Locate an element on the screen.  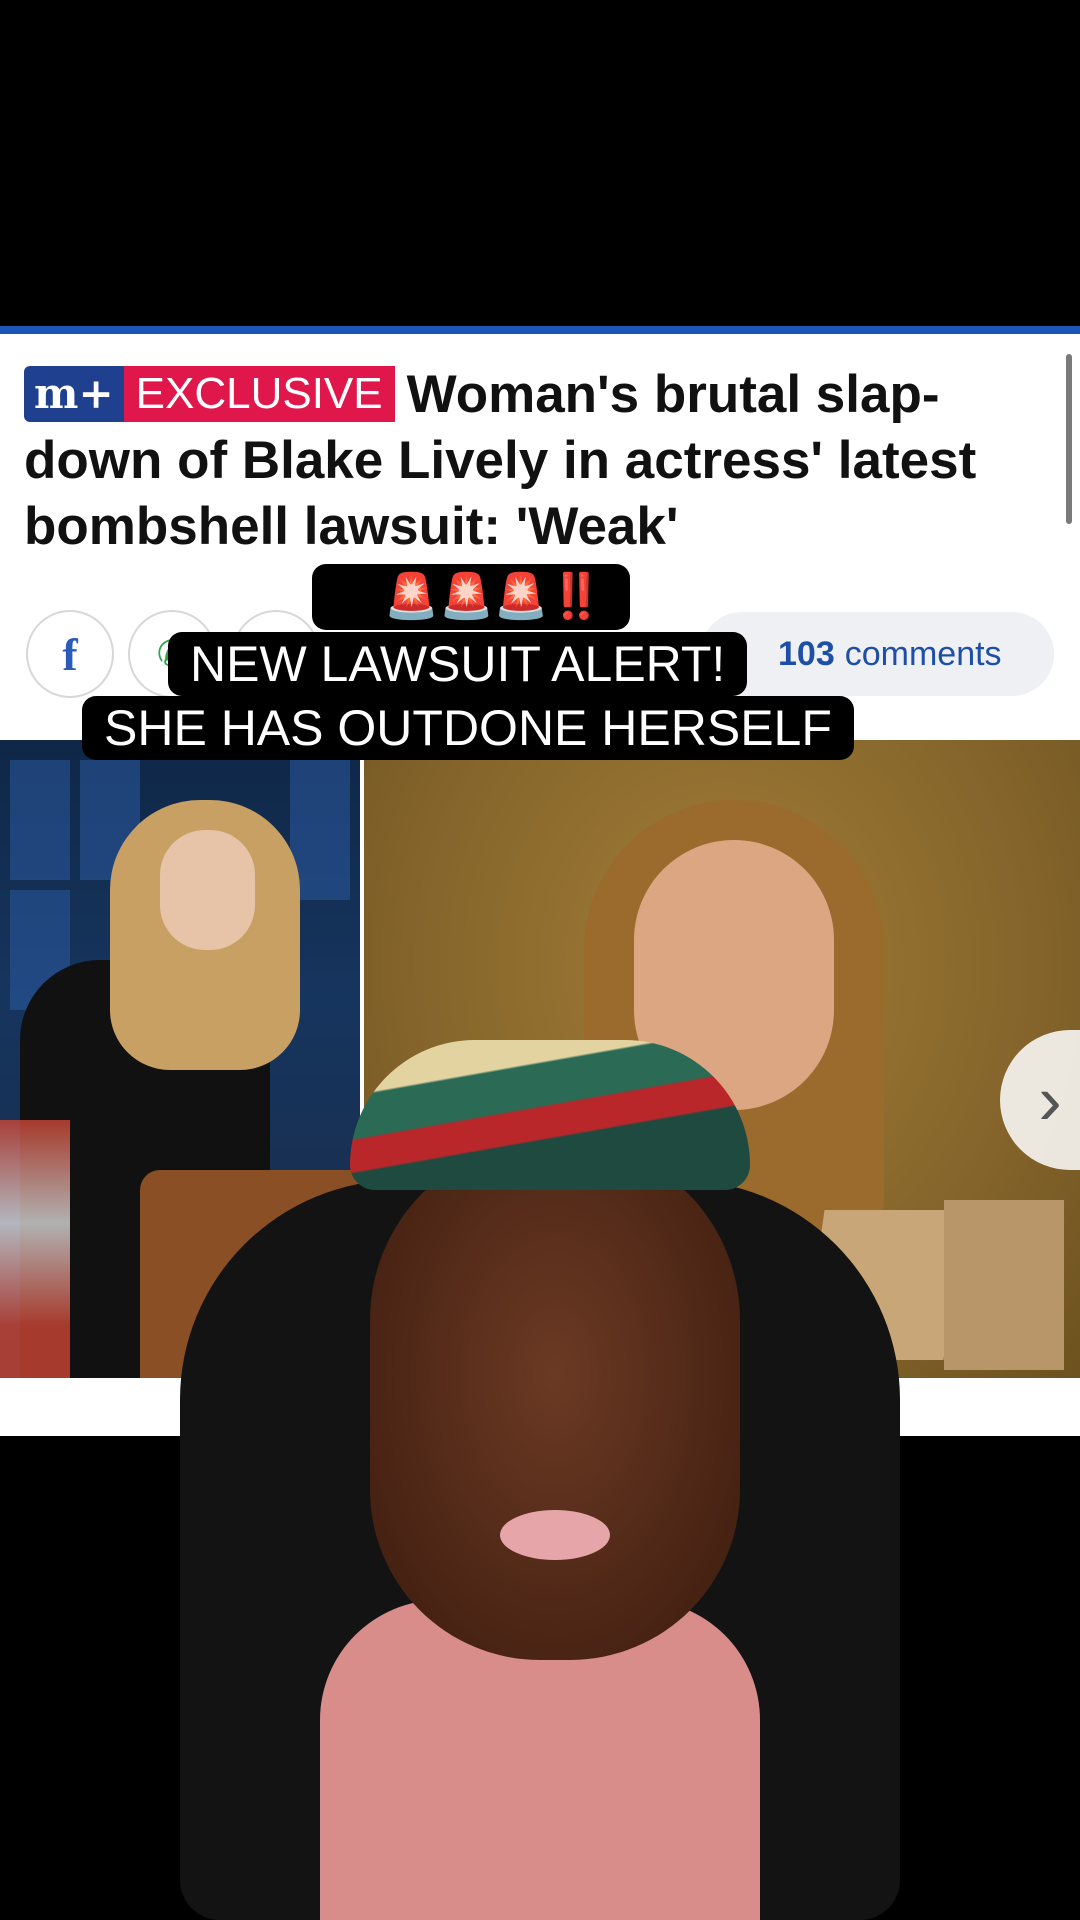
facebook-icon: f is located at coordinates (70, 654).